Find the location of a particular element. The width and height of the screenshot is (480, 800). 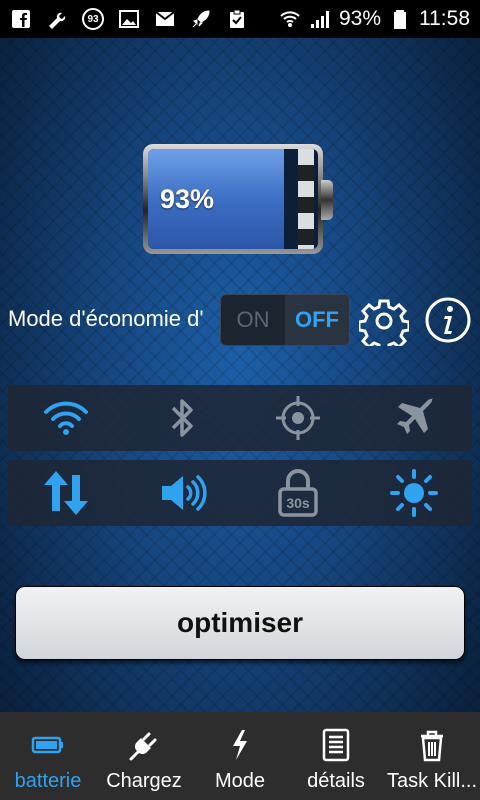

volume-toggle is located at coordinates (182, 493).